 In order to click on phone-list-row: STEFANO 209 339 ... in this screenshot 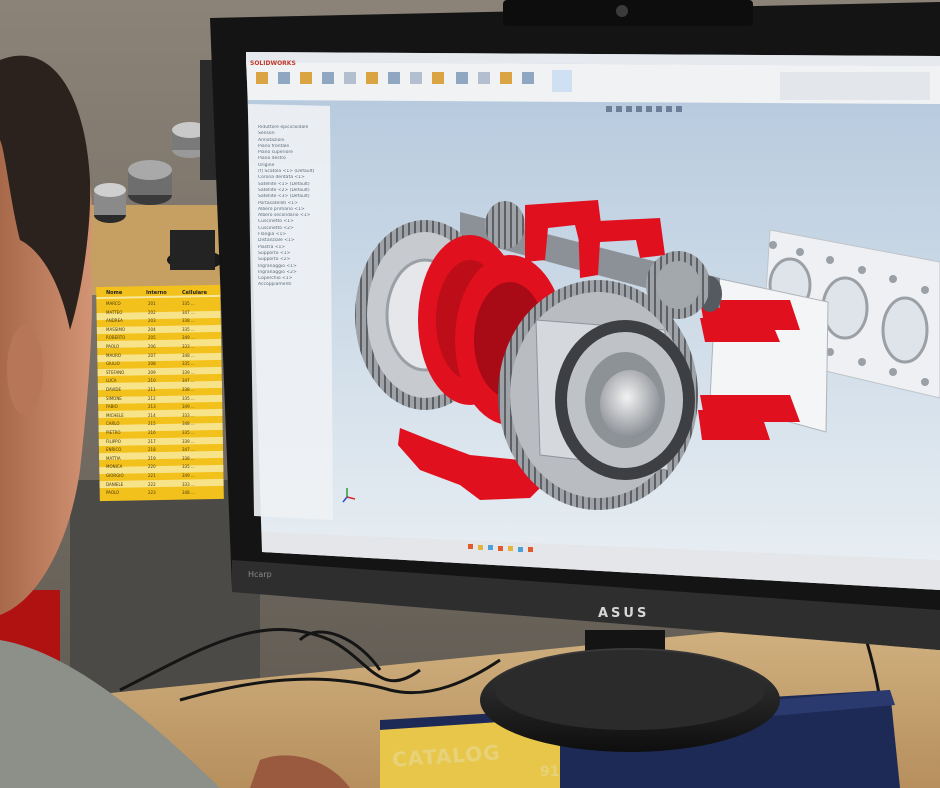, I will do `click(159, 372)`.